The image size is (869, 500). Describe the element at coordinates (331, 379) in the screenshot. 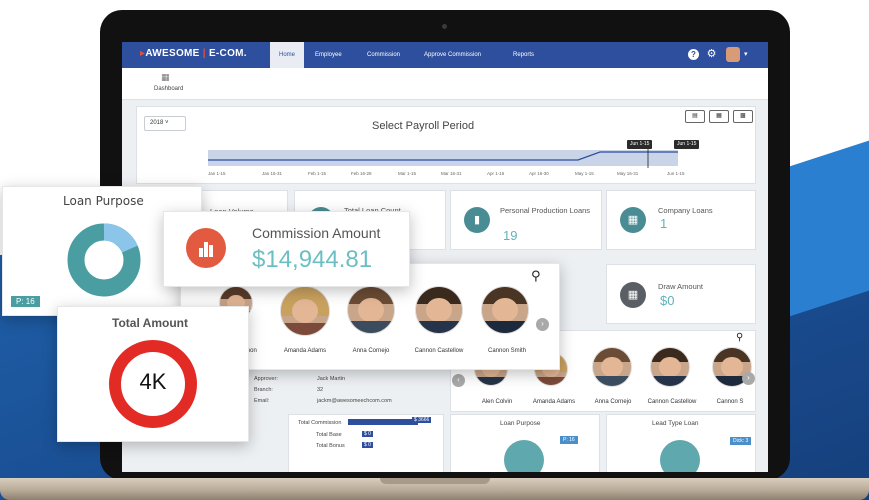

I see `approver-value: Jack Martin` at that location.